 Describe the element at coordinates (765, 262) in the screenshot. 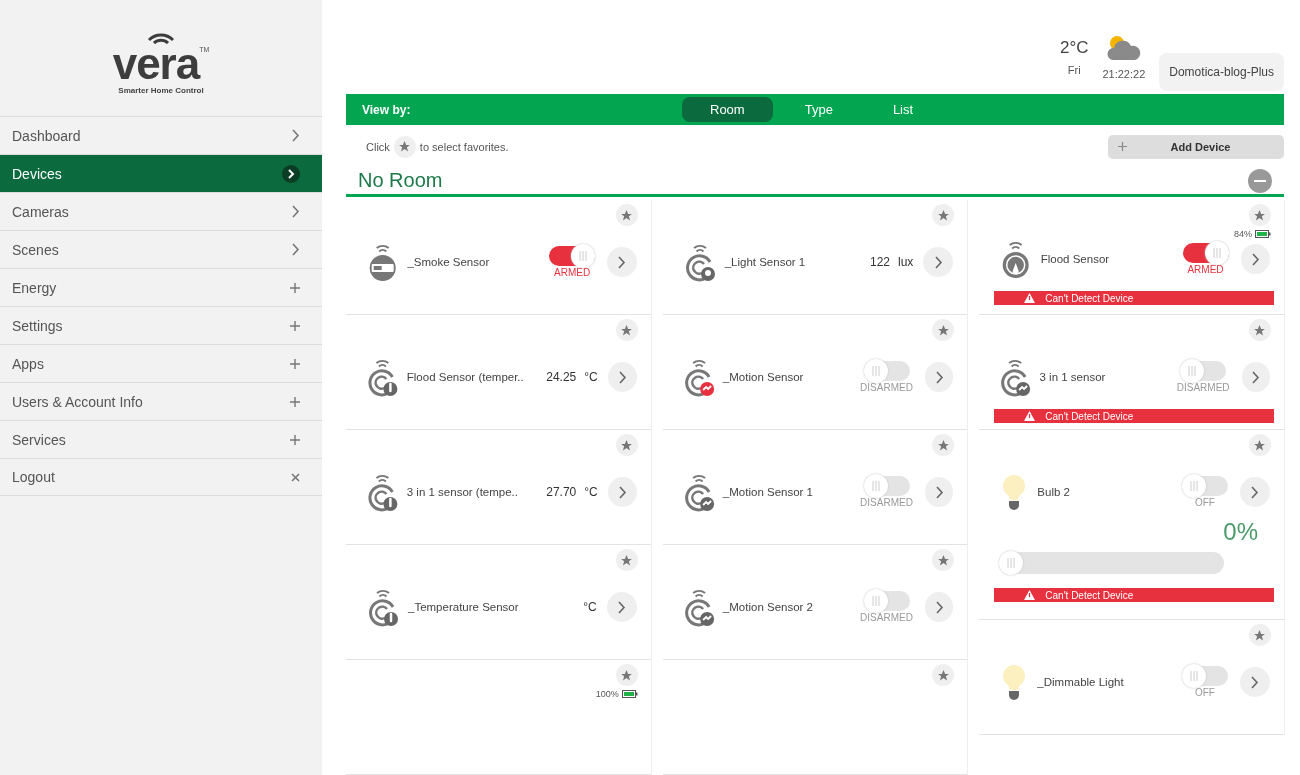

I see `device-name: _Light Sensor 1` at that location.